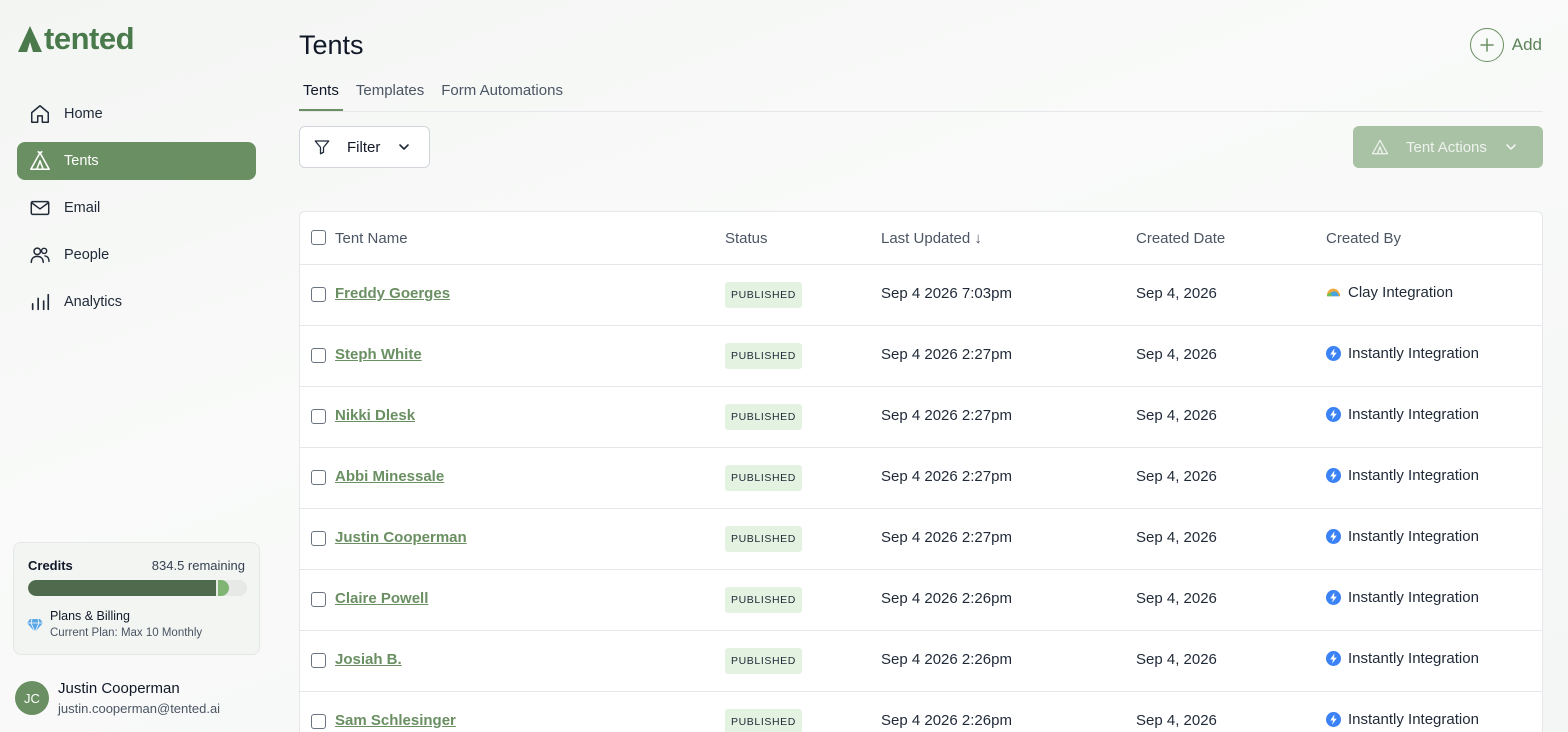 The height and width of the screenshot is (732, 1568). I want to click on people-icon, so click(40, 255).